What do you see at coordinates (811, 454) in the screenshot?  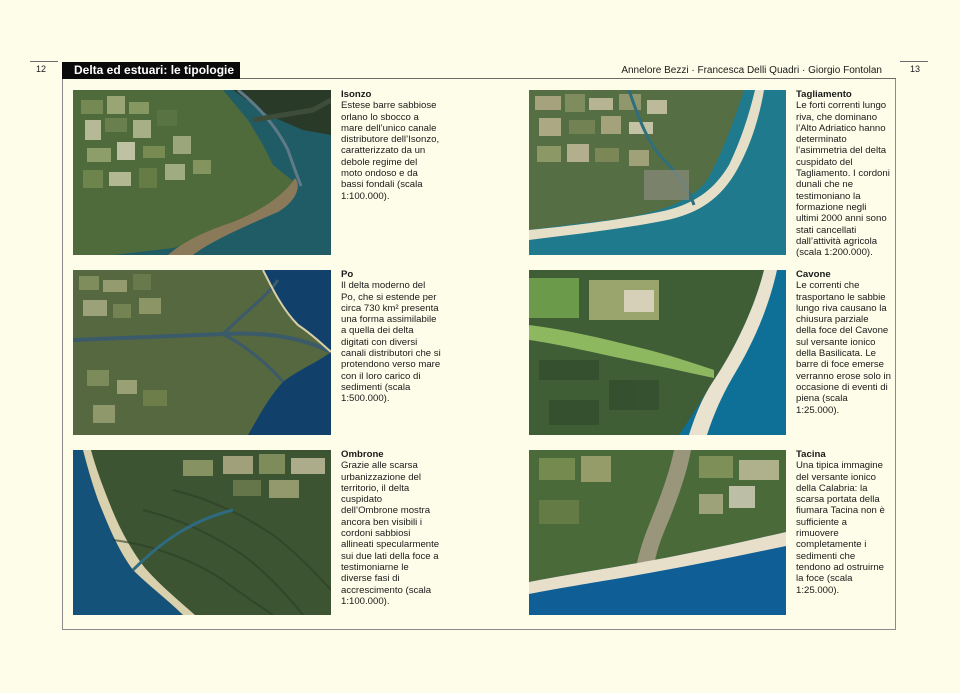 I see `caption-title: Tacina` at bounding box center [811, 454].